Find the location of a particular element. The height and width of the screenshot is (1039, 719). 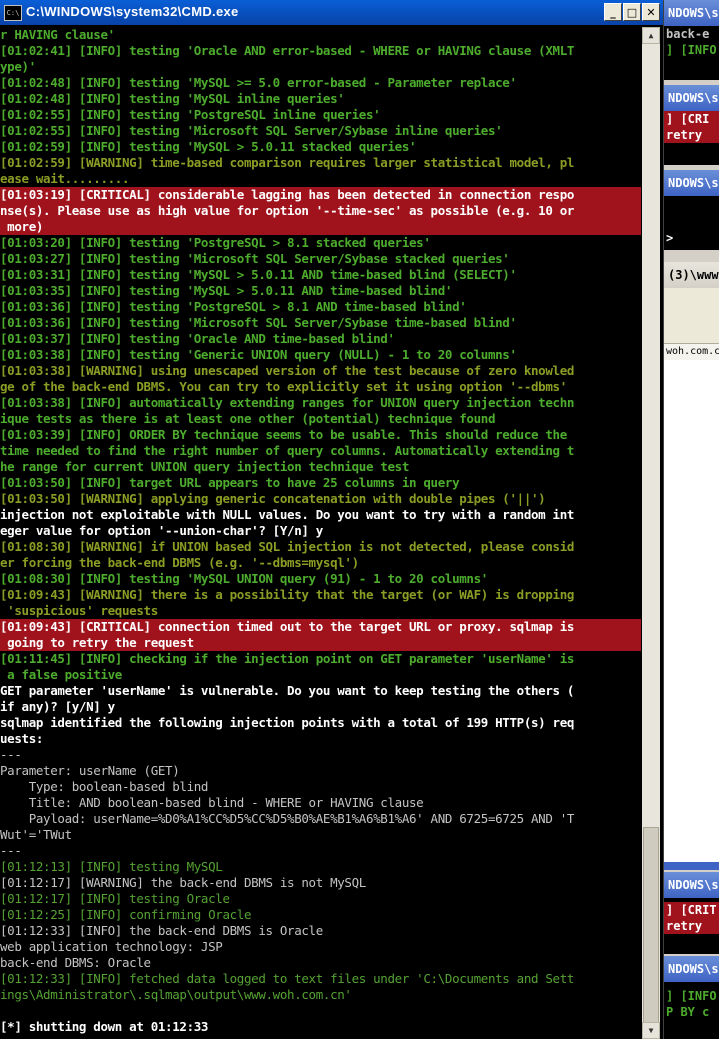

scroll-thumb is located at coordinates (651, 927).